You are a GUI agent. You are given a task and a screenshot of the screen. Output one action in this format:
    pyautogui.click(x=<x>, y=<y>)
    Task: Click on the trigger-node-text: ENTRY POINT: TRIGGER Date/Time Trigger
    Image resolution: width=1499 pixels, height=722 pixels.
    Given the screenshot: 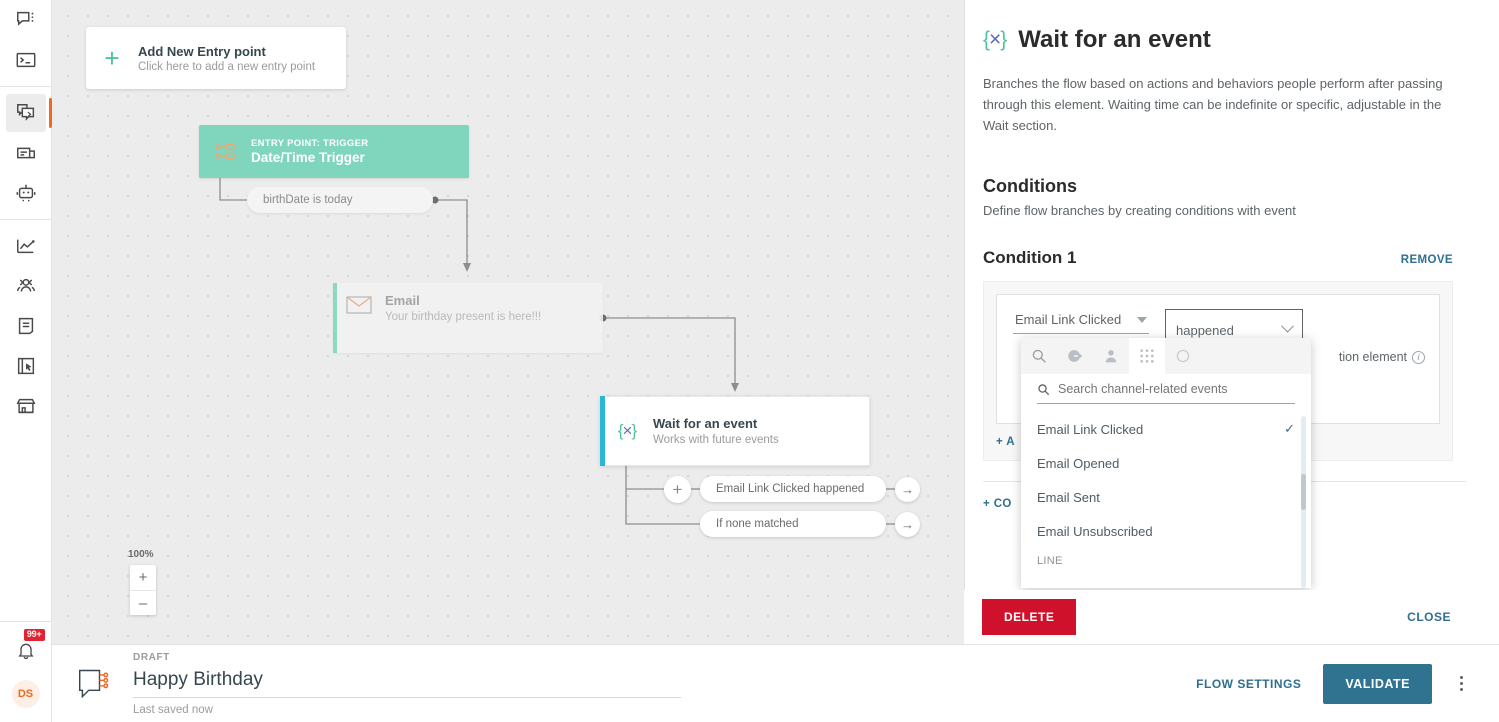 What is the action you would take?
    pyautogui.click(x=309, y=151)
    